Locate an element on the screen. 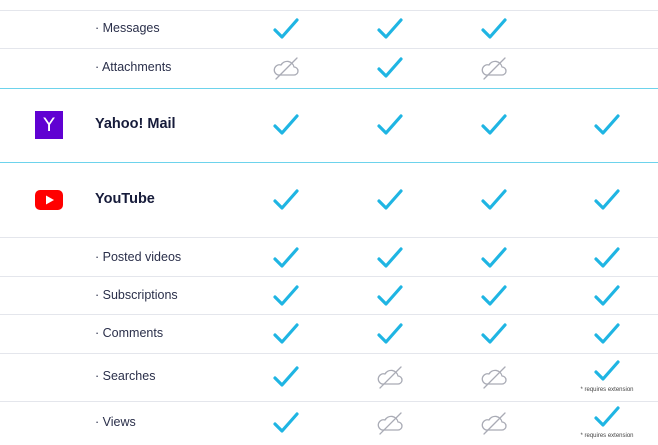 This screenshot has height=445, width=658. row-label-searches: · Searches is located at coordinates (125, 376).